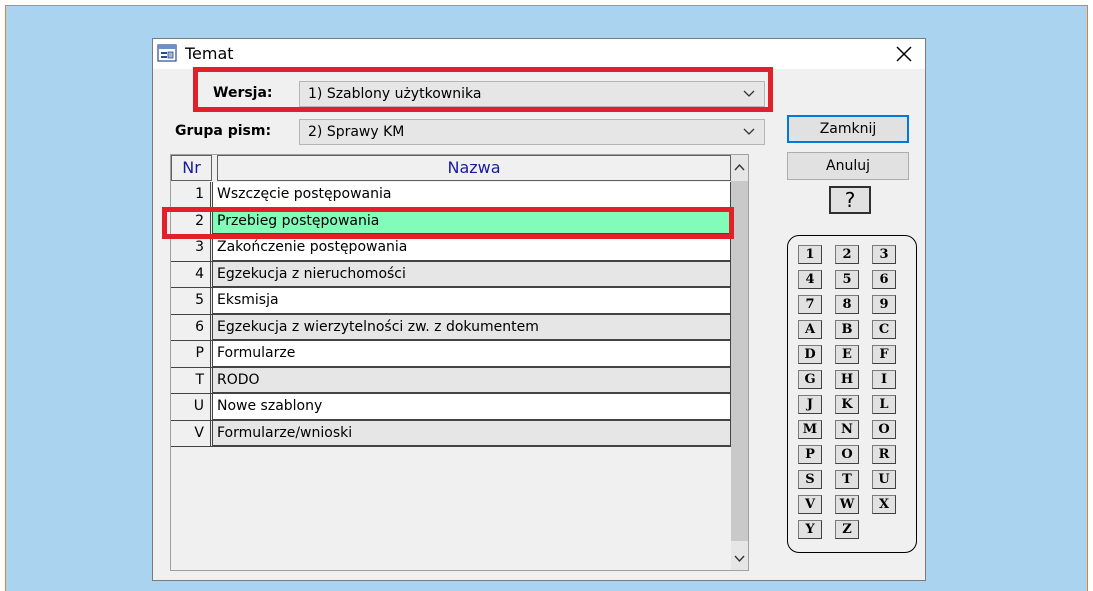 Image resolution: width=1093 pixels, height=591 pixels. Describe the element at coordinates (850, 200) in the screenshot. I see `help-button: ?` at that location.